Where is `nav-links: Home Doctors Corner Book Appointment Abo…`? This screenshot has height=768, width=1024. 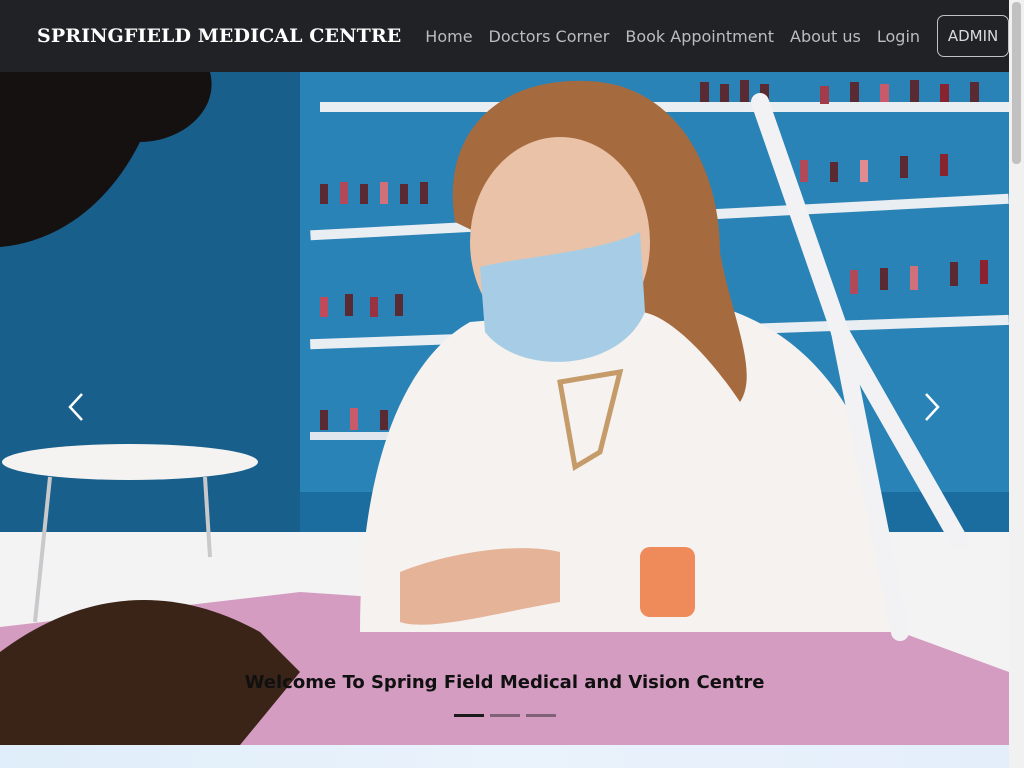
nav-links: Home Doctors Corner Book Appointment Abo… is located at coordinates (672, 36).